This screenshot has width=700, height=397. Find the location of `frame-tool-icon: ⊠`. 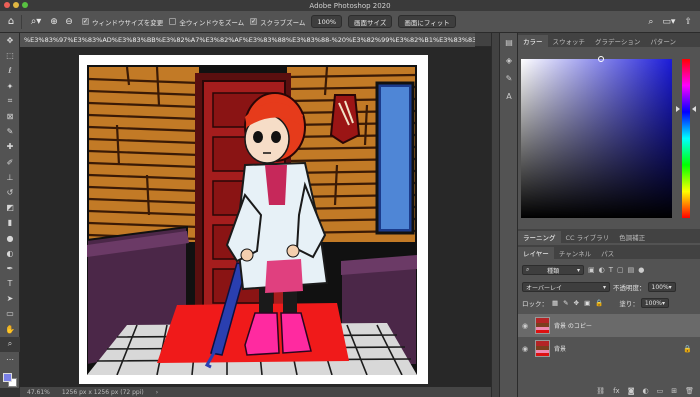

frame-tool-icon: ⊠ is located at coordinates (10, 116).